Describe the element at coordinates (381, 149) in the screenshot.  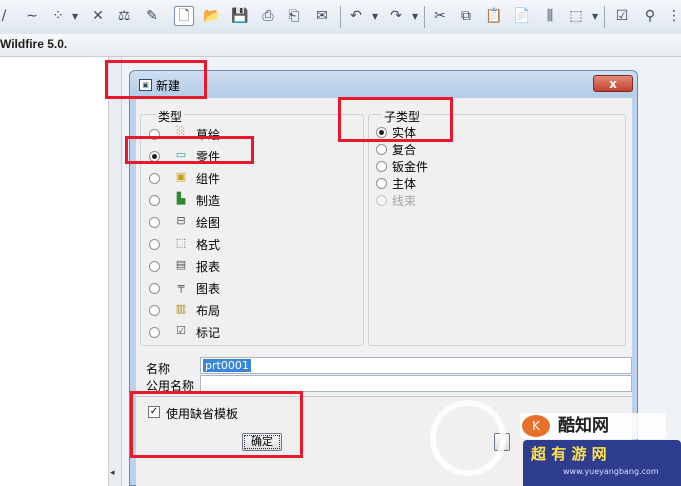
I see `radio-composite` at that location.